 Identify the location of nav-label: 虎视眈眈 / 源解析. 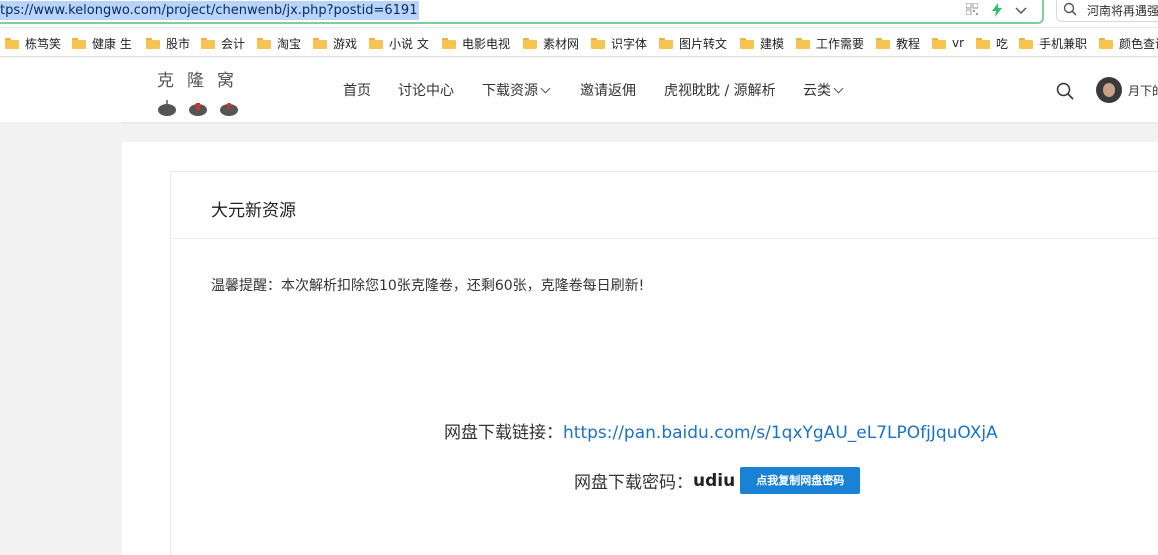
(720, 91).